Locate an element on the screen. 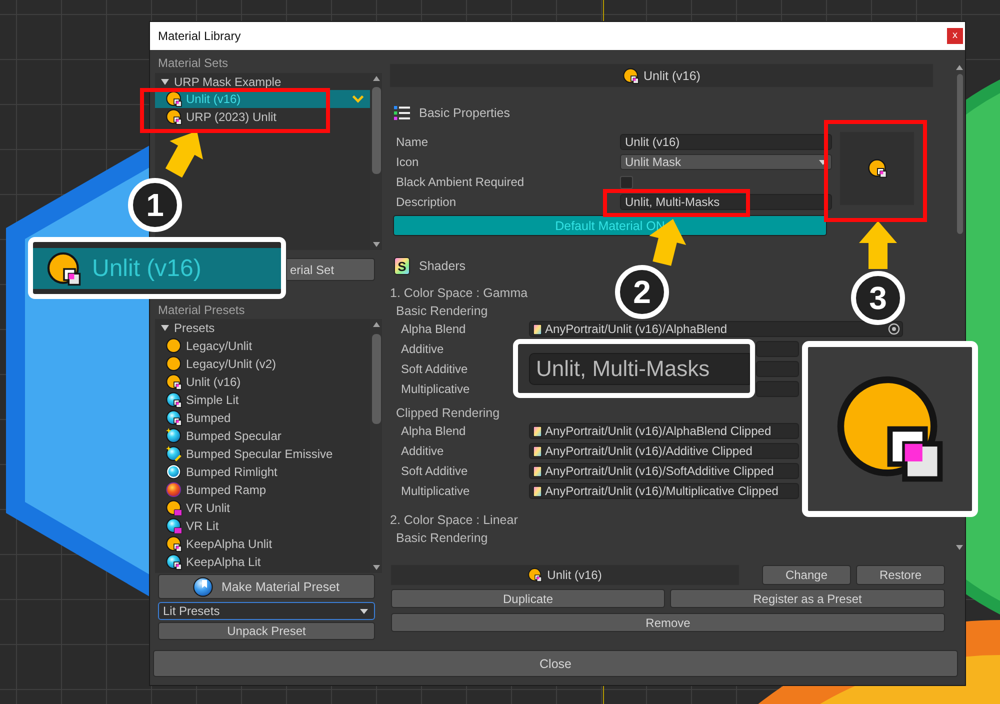  change-button: Change is located at coordinates (806, 575).